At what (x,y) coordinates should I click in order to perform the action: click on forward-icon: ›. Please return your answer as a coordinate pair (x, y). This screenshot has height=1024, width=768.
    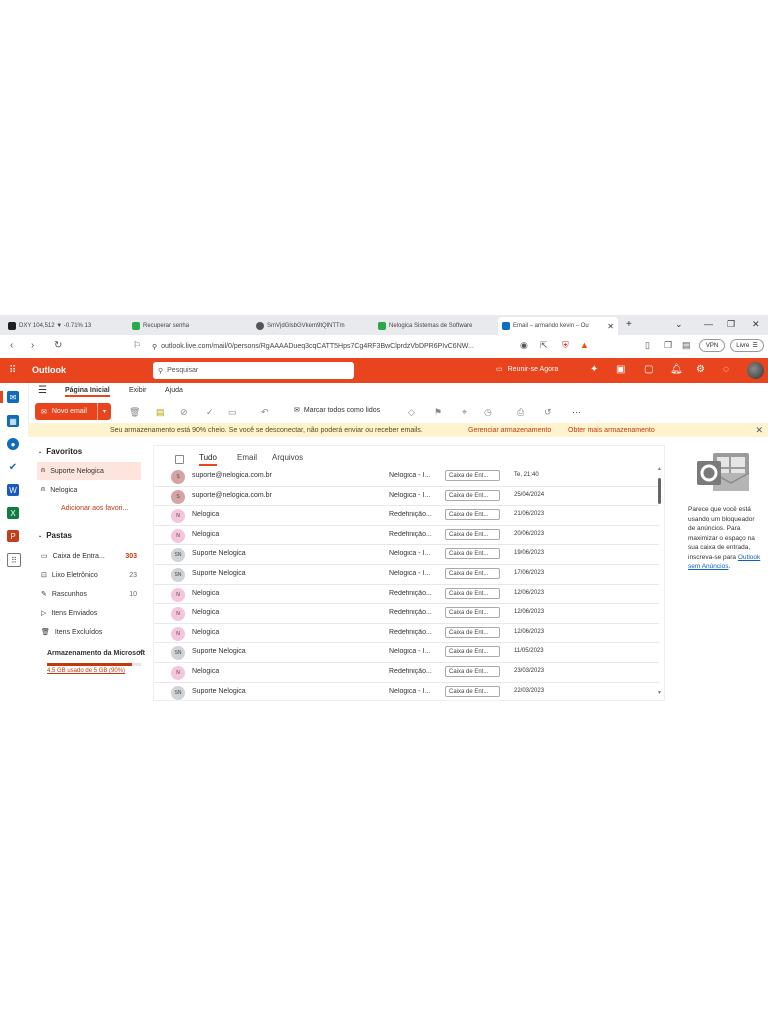
    Looking at the image, I should click on (32, 345).